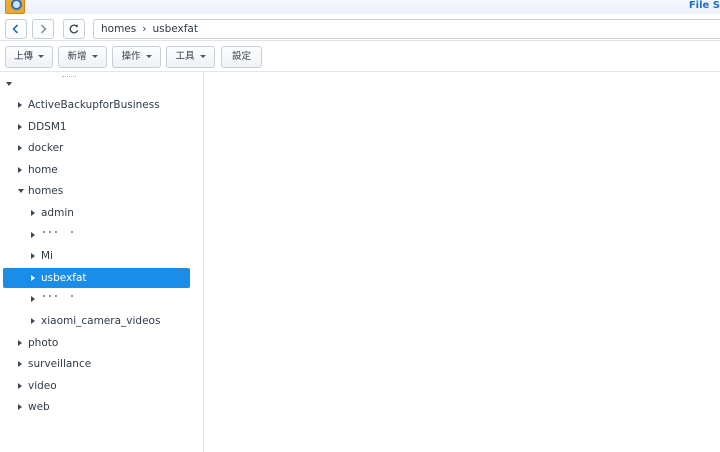  I want to click on tree-node: DDSM1, so click(100, 127).